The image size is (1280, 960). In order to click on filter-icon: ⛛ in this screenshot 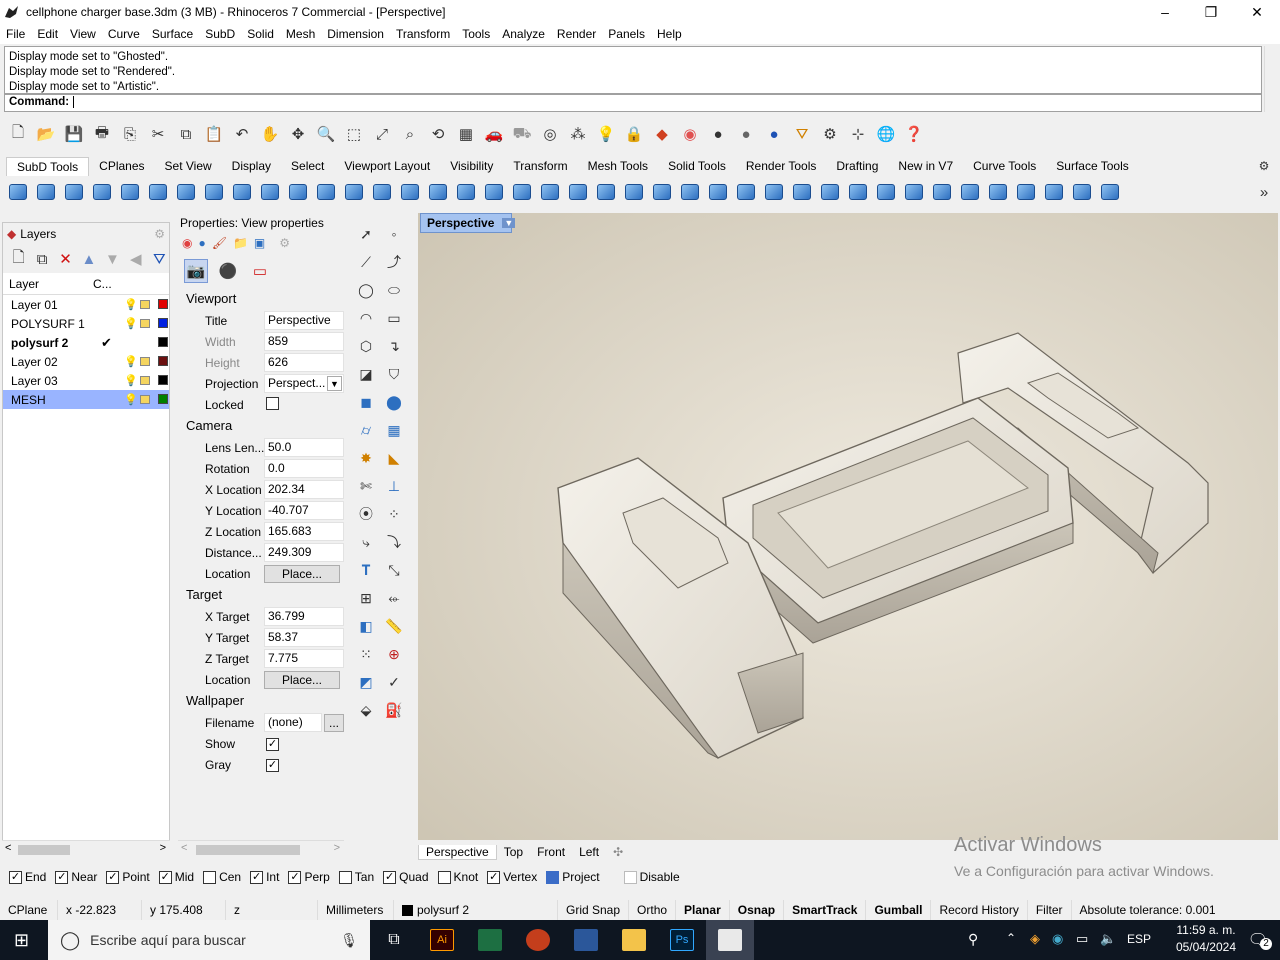, I will do `click(159, 259)`.